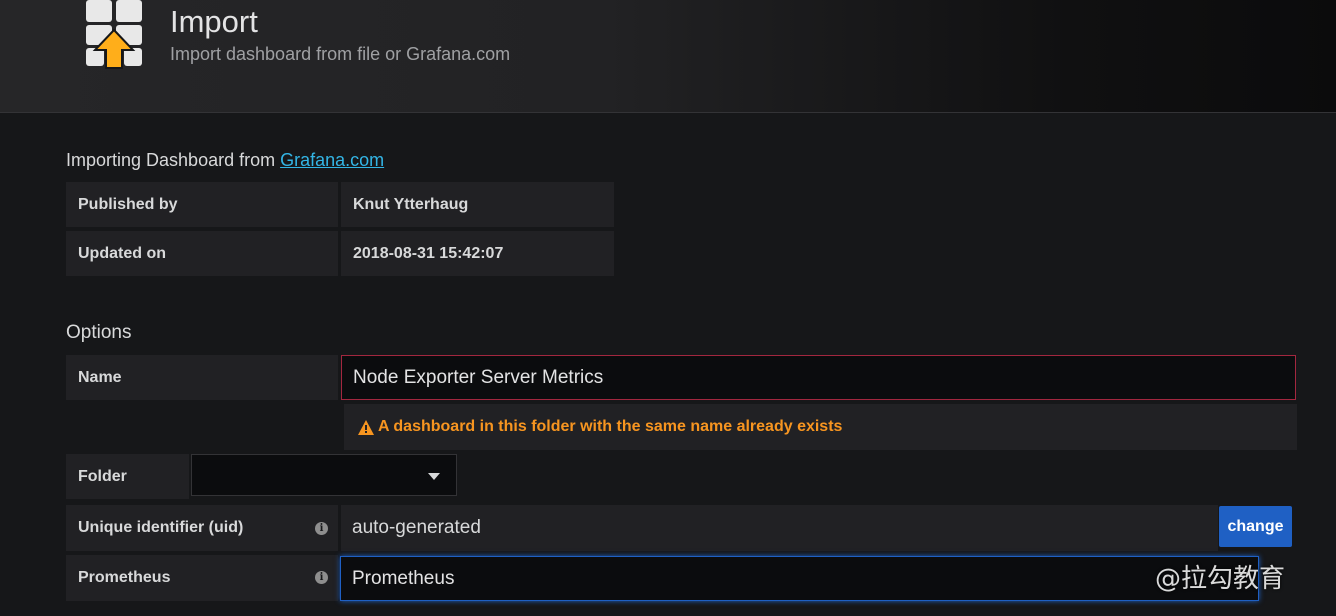 The width and height of the screenshot is (1336, 616). I want to click on chevron-down-icon, so click(434, 476).